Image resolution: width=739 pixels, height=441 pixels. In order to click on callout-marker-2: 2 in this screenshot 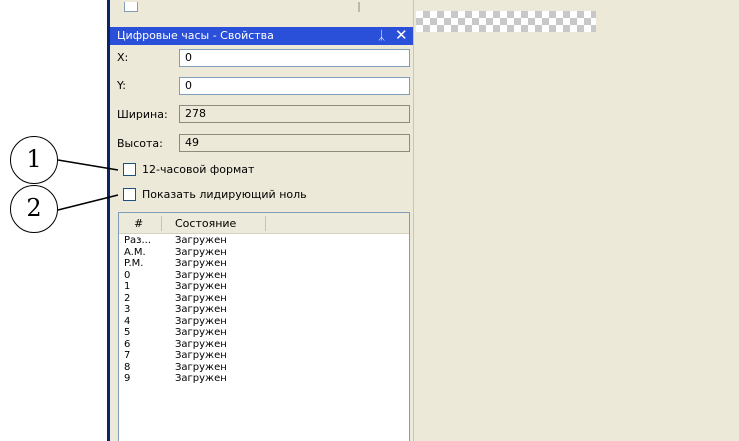, I will do `click(34, 209)`.